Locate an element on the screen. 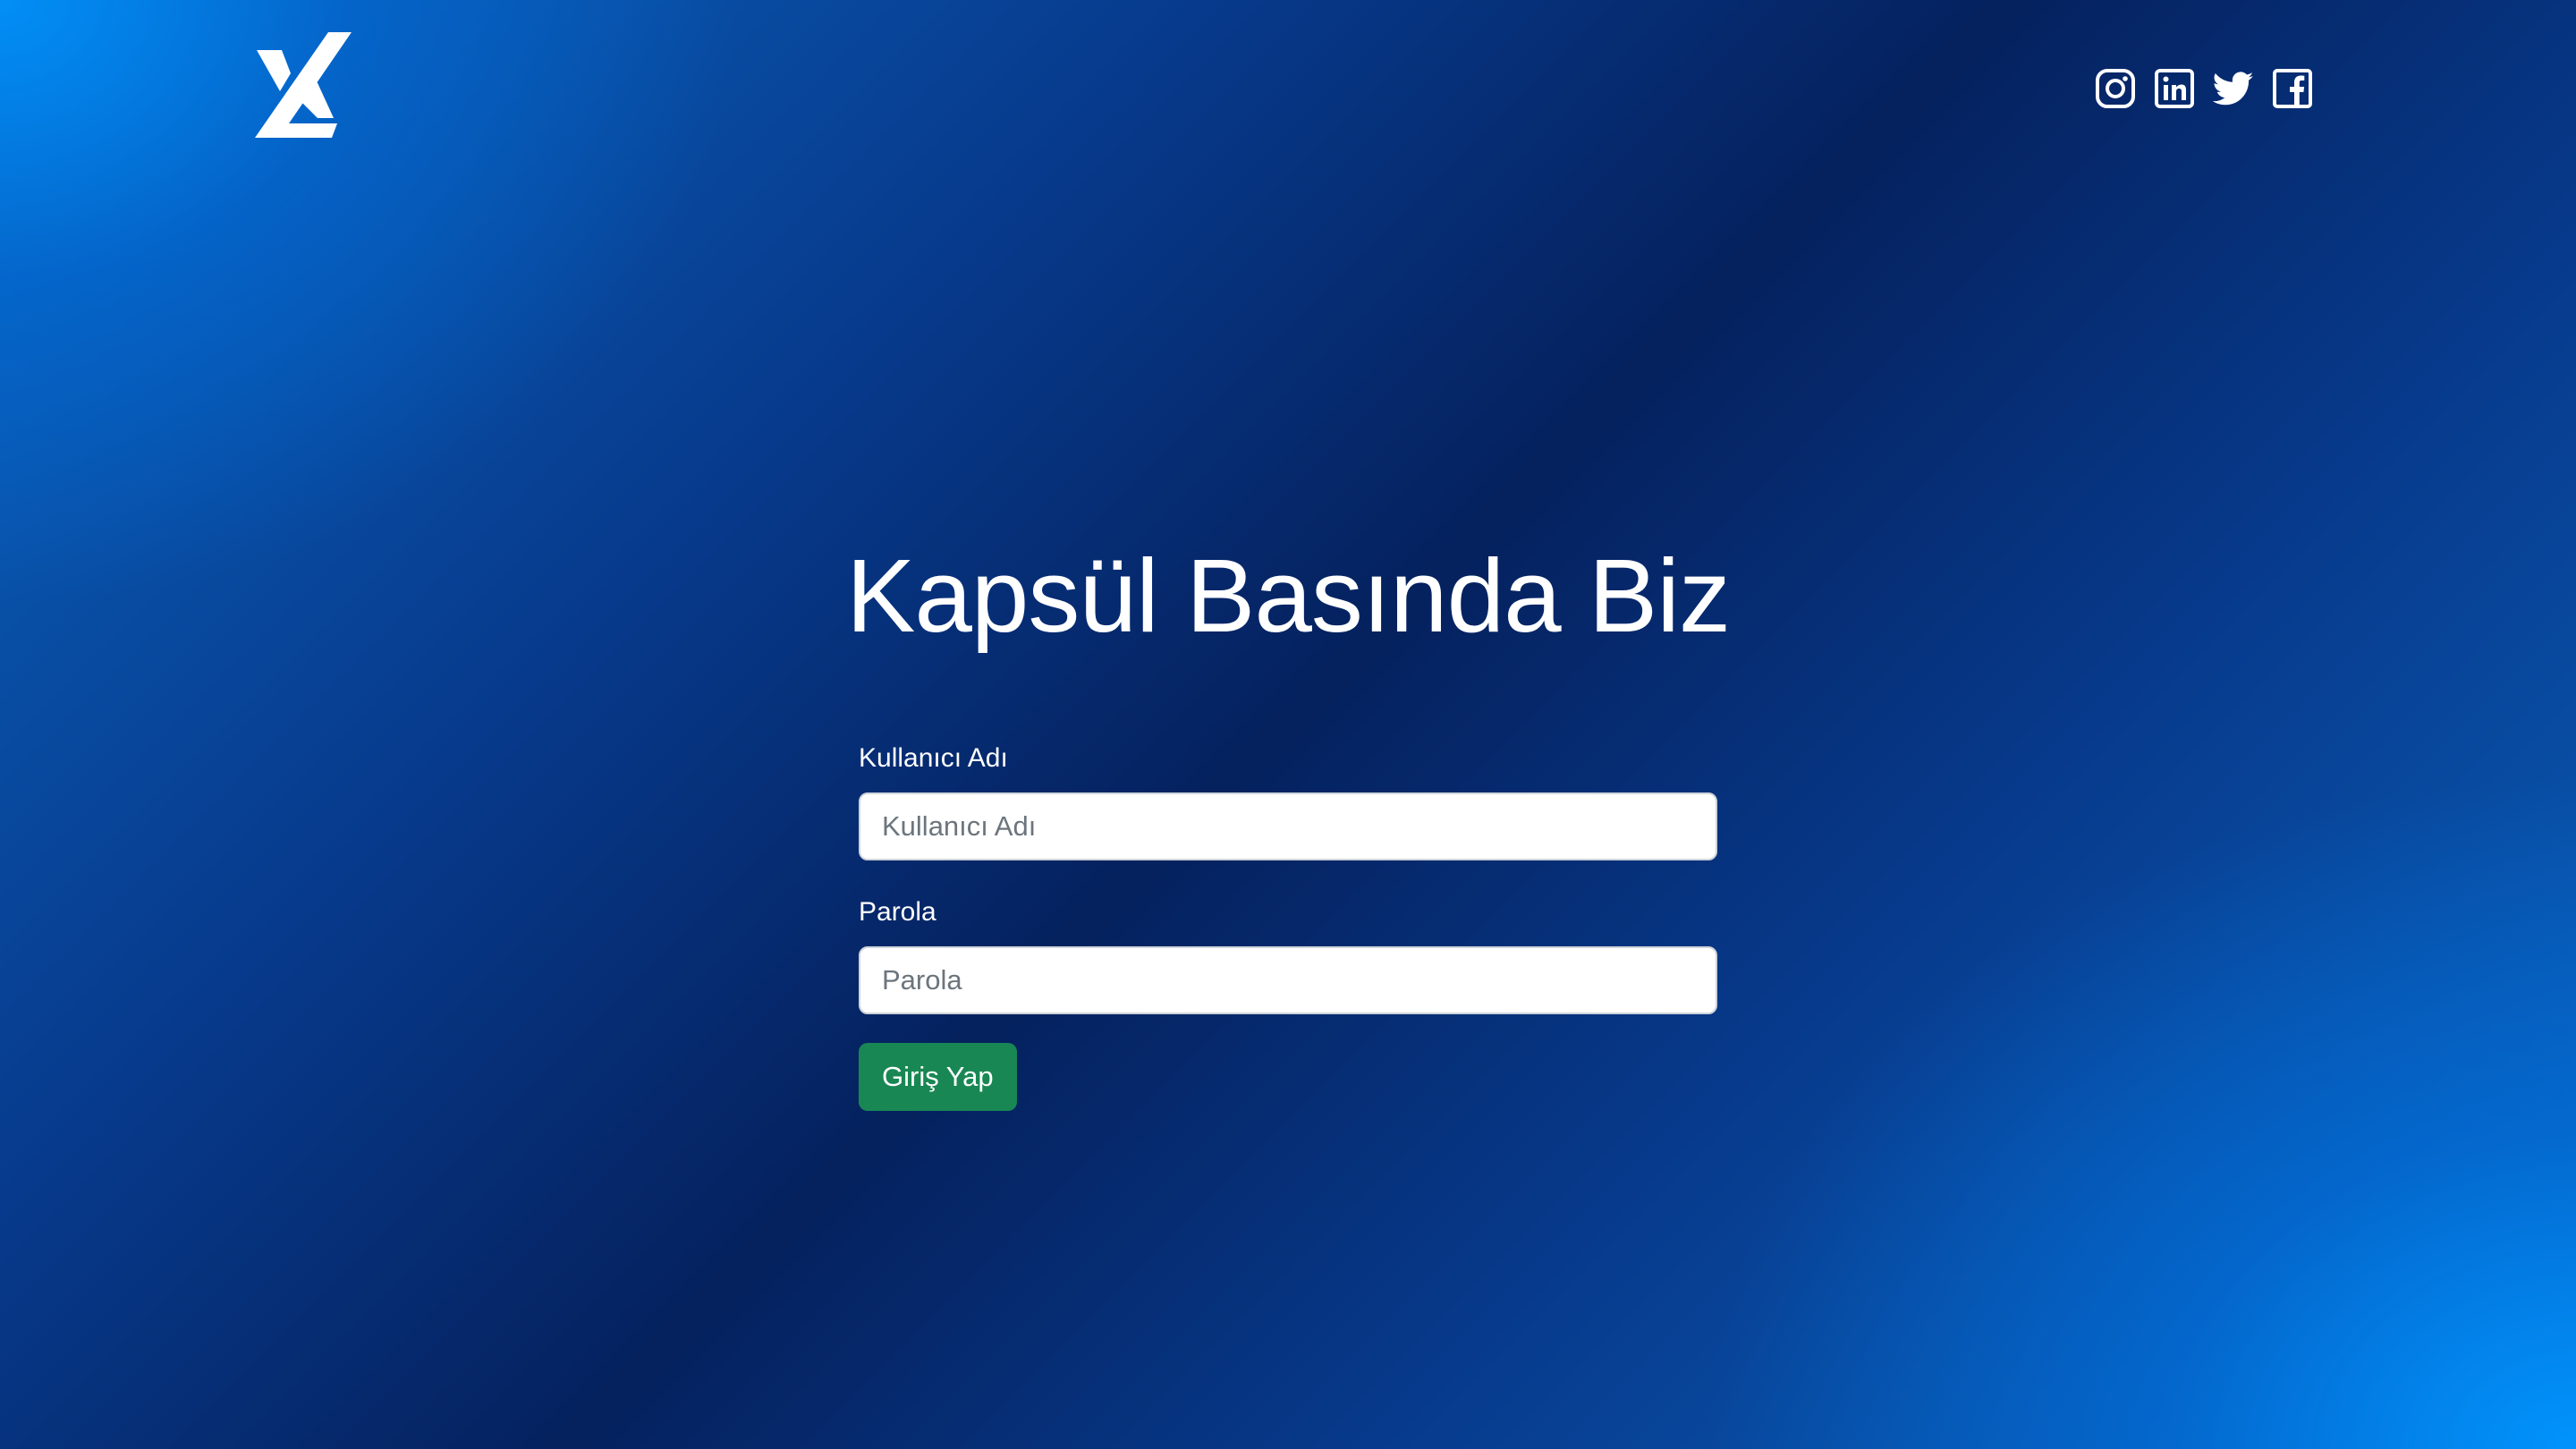  instagram-icon is located at coordinates (2115, 88).